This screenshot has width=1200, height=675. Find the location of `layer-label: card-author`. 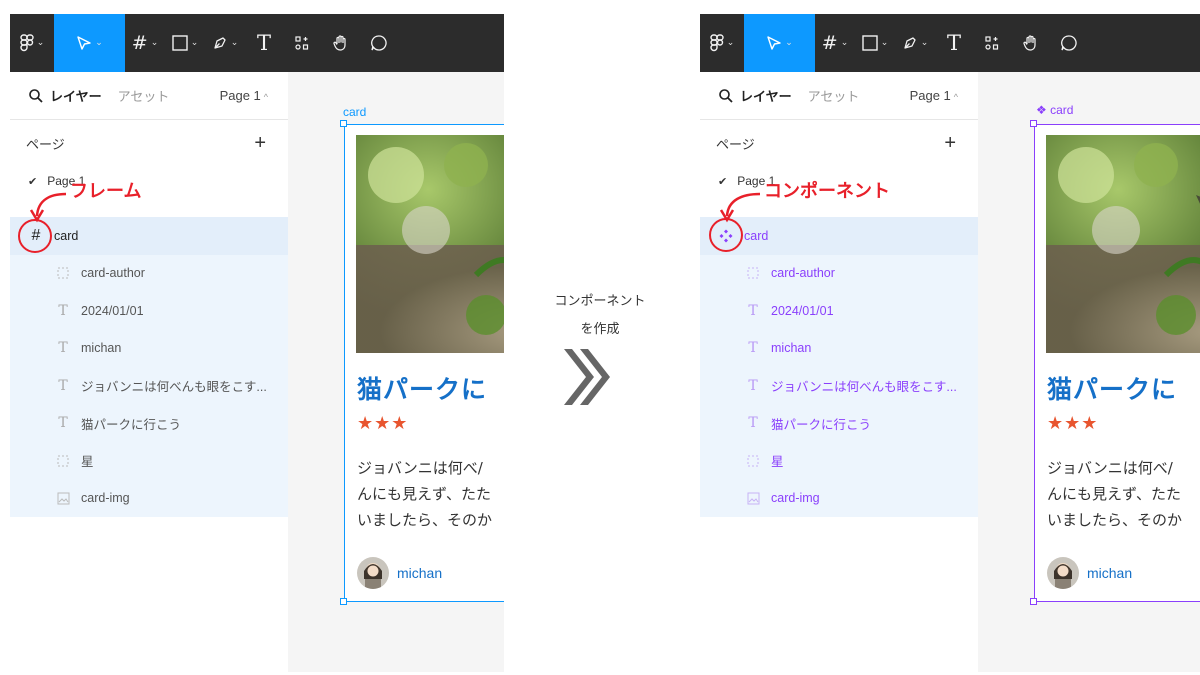

layer-label: card-author is located at coordinates (113, 273).